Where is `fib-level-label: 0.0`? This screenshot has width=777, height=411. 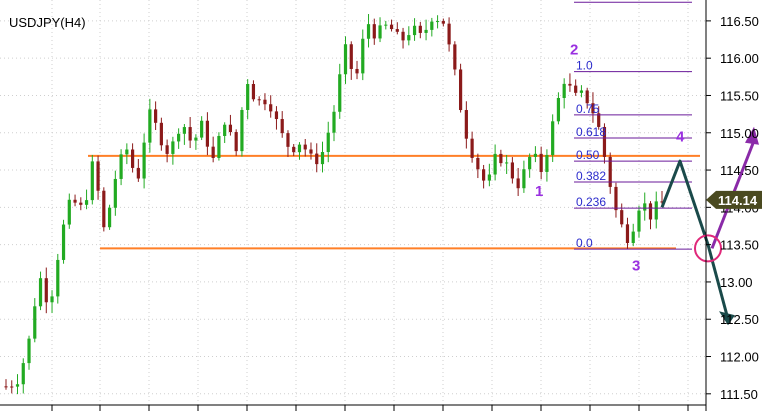 fib-level-label: 0.0 is located at coordinates (584, 243).